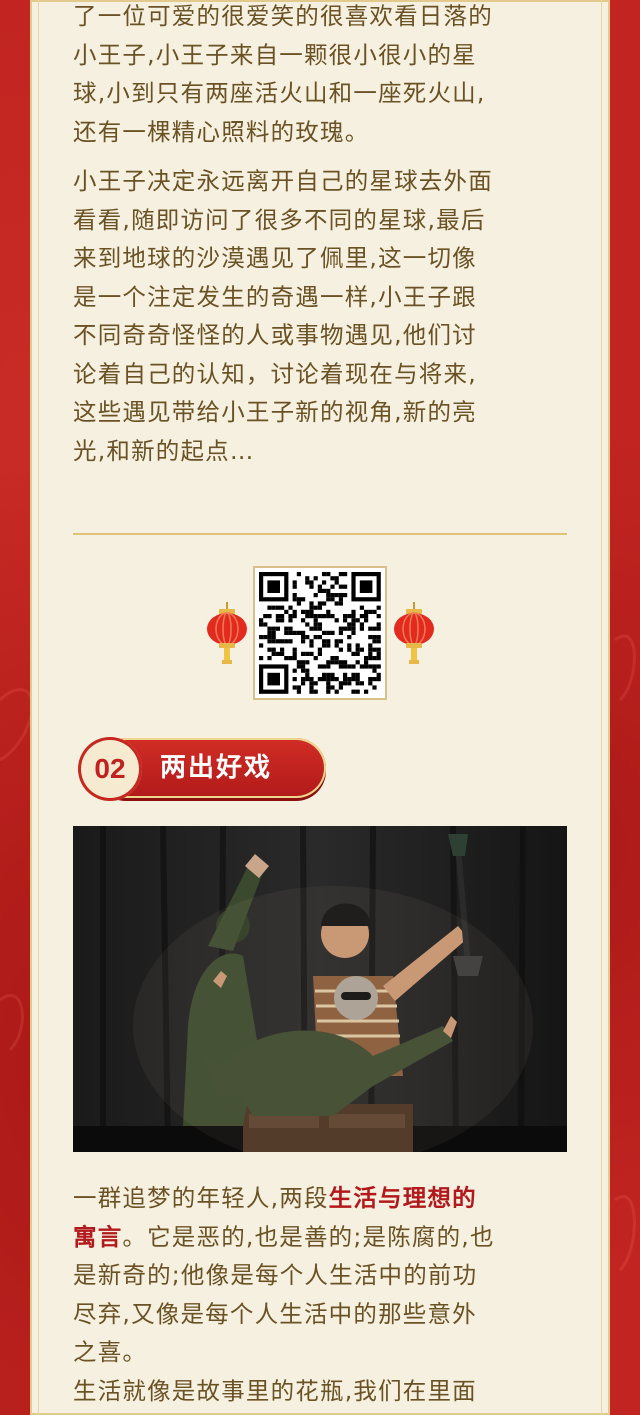  Describe the element at coordinates (320, 534) in the screenshot. I see `section-divider` at that location.